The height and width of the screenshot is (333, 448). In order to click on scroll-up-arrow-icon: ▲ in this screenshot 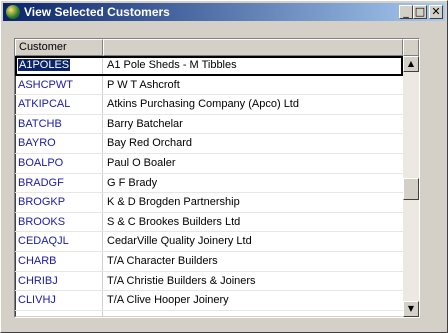, I will do `click(411, 63)`.